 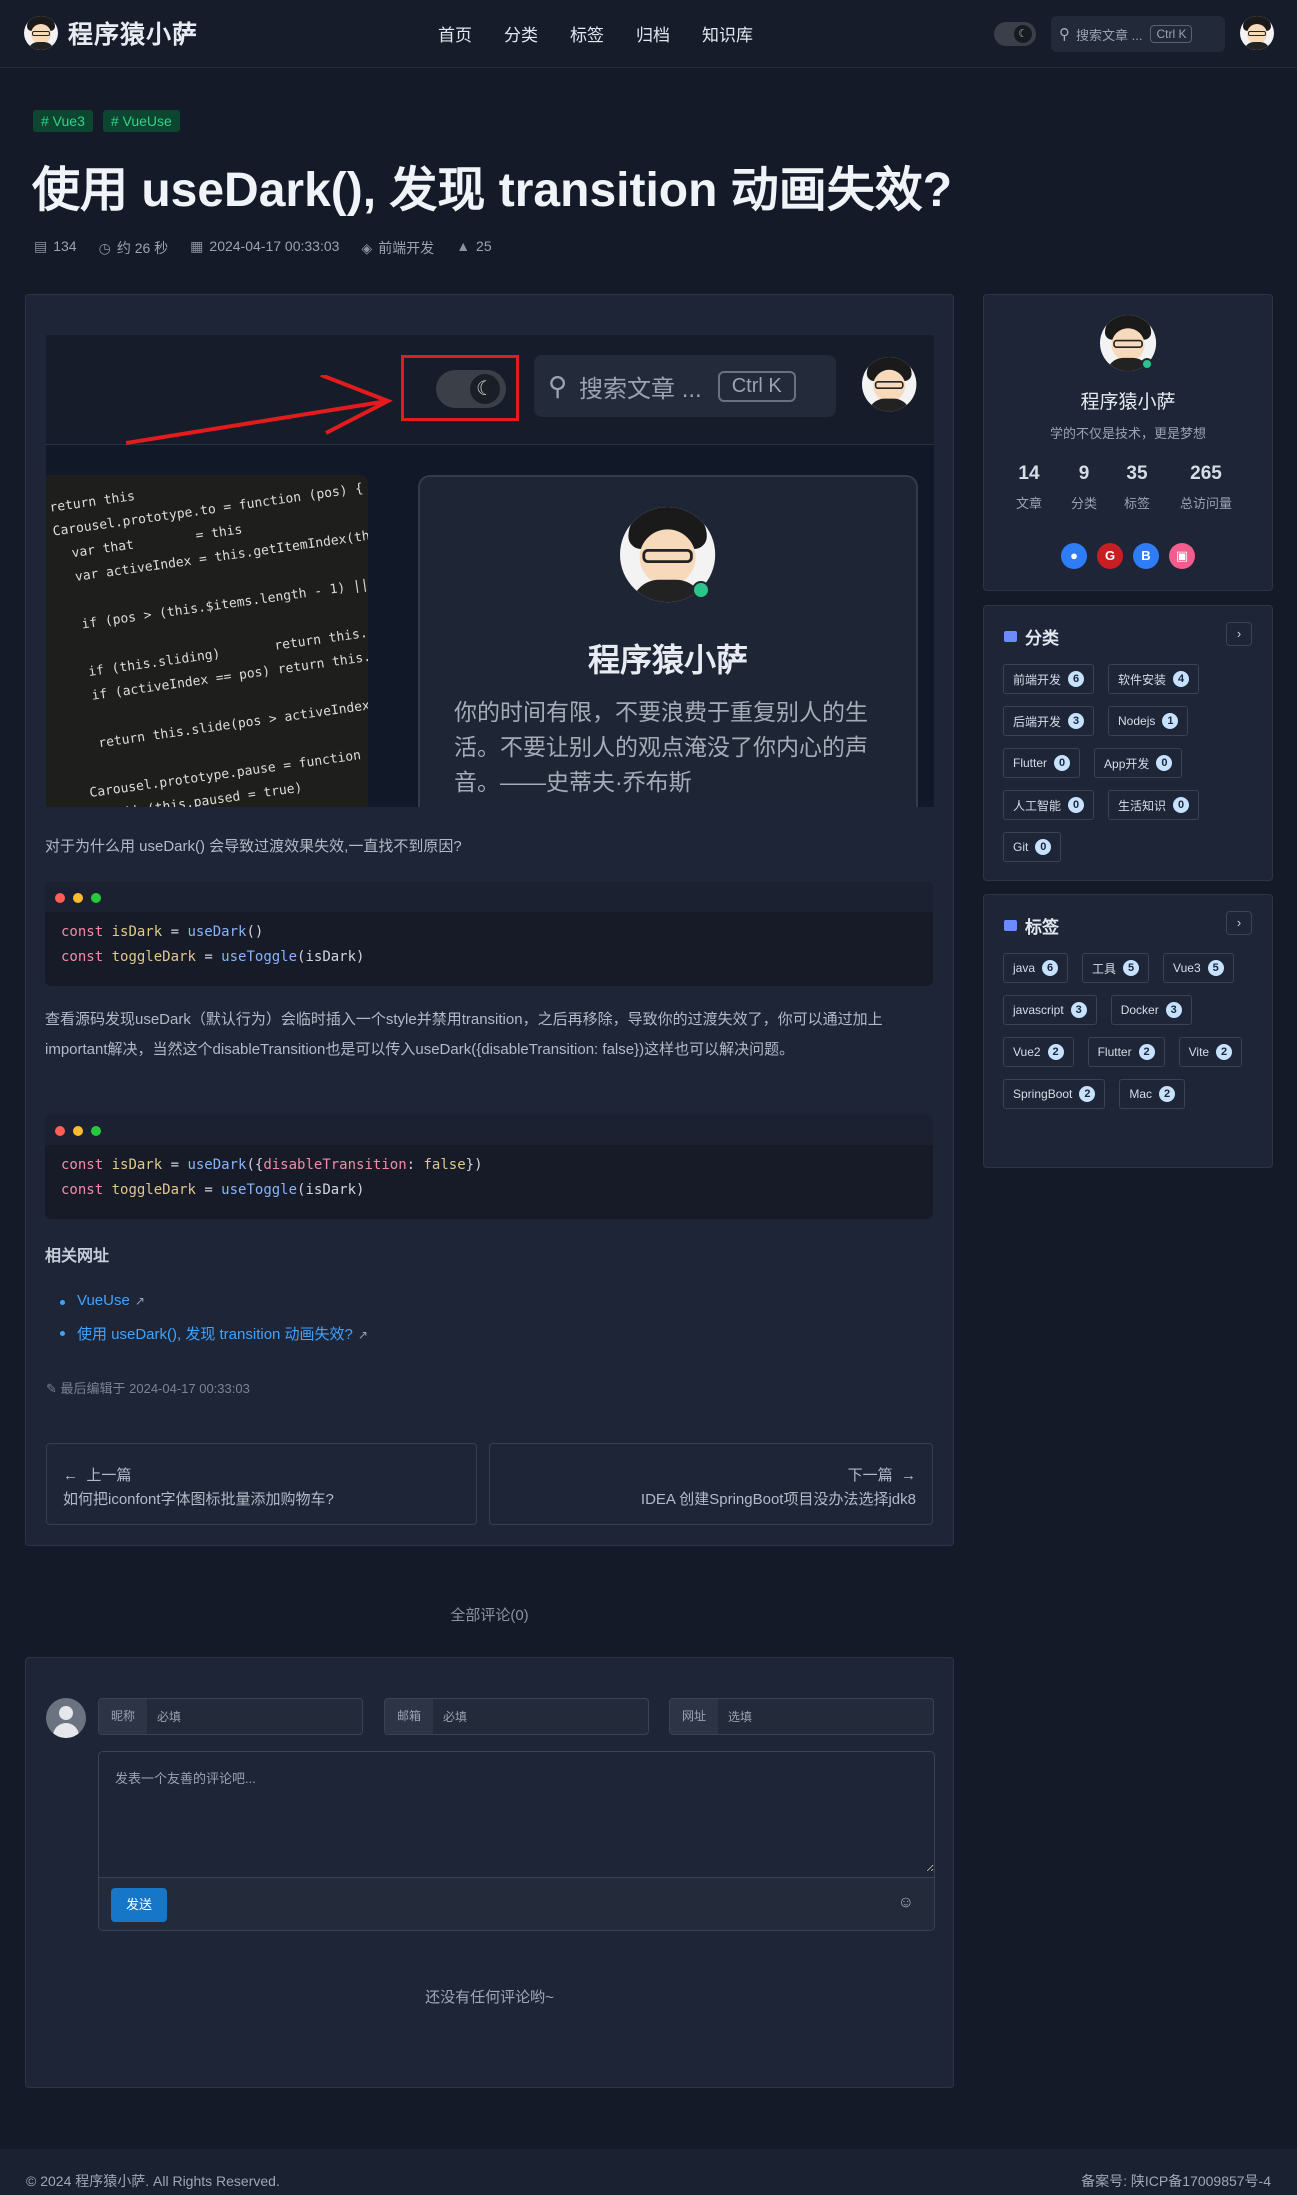 I want to click on tags-more-button: ›, so click(x=1239, y=923).